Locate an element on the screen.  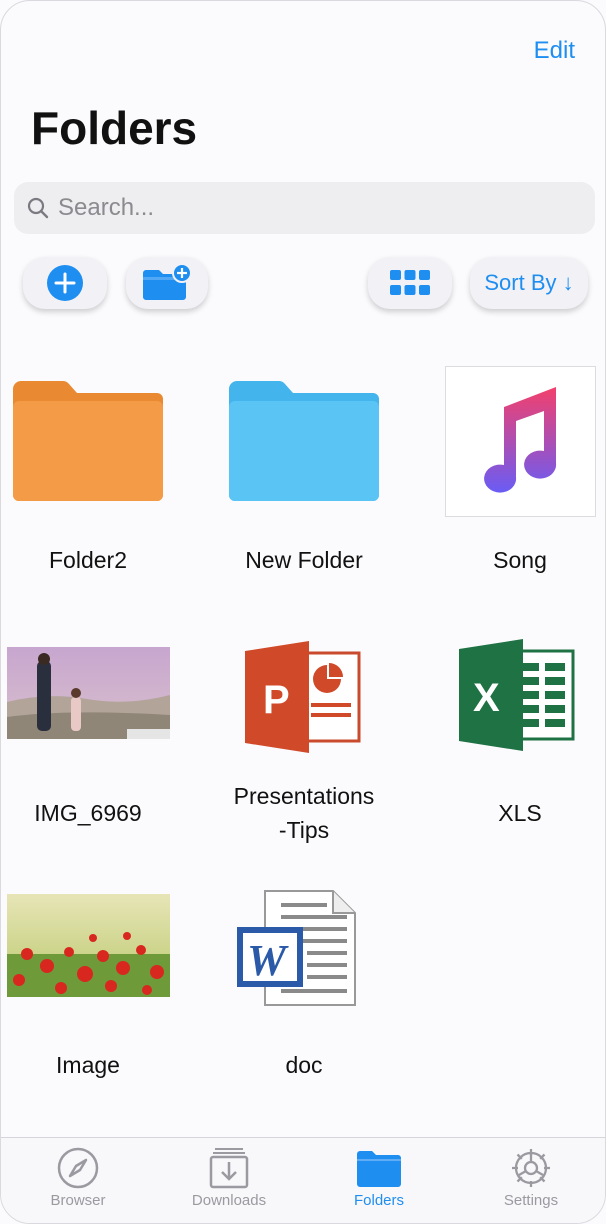
doc-item: W is located at coordinates (297, 948).